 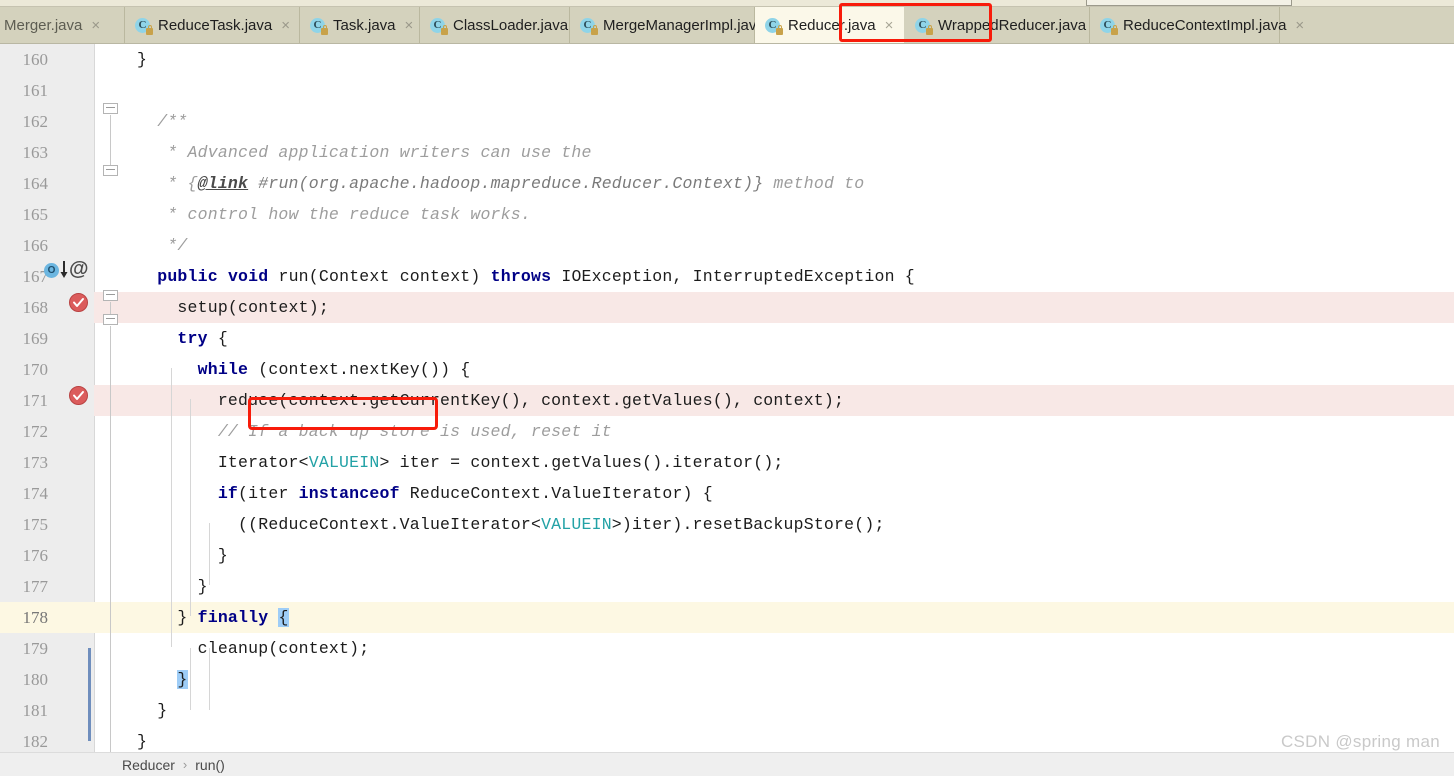 I want to click on fold-region-line, so click(x=110, y=539).